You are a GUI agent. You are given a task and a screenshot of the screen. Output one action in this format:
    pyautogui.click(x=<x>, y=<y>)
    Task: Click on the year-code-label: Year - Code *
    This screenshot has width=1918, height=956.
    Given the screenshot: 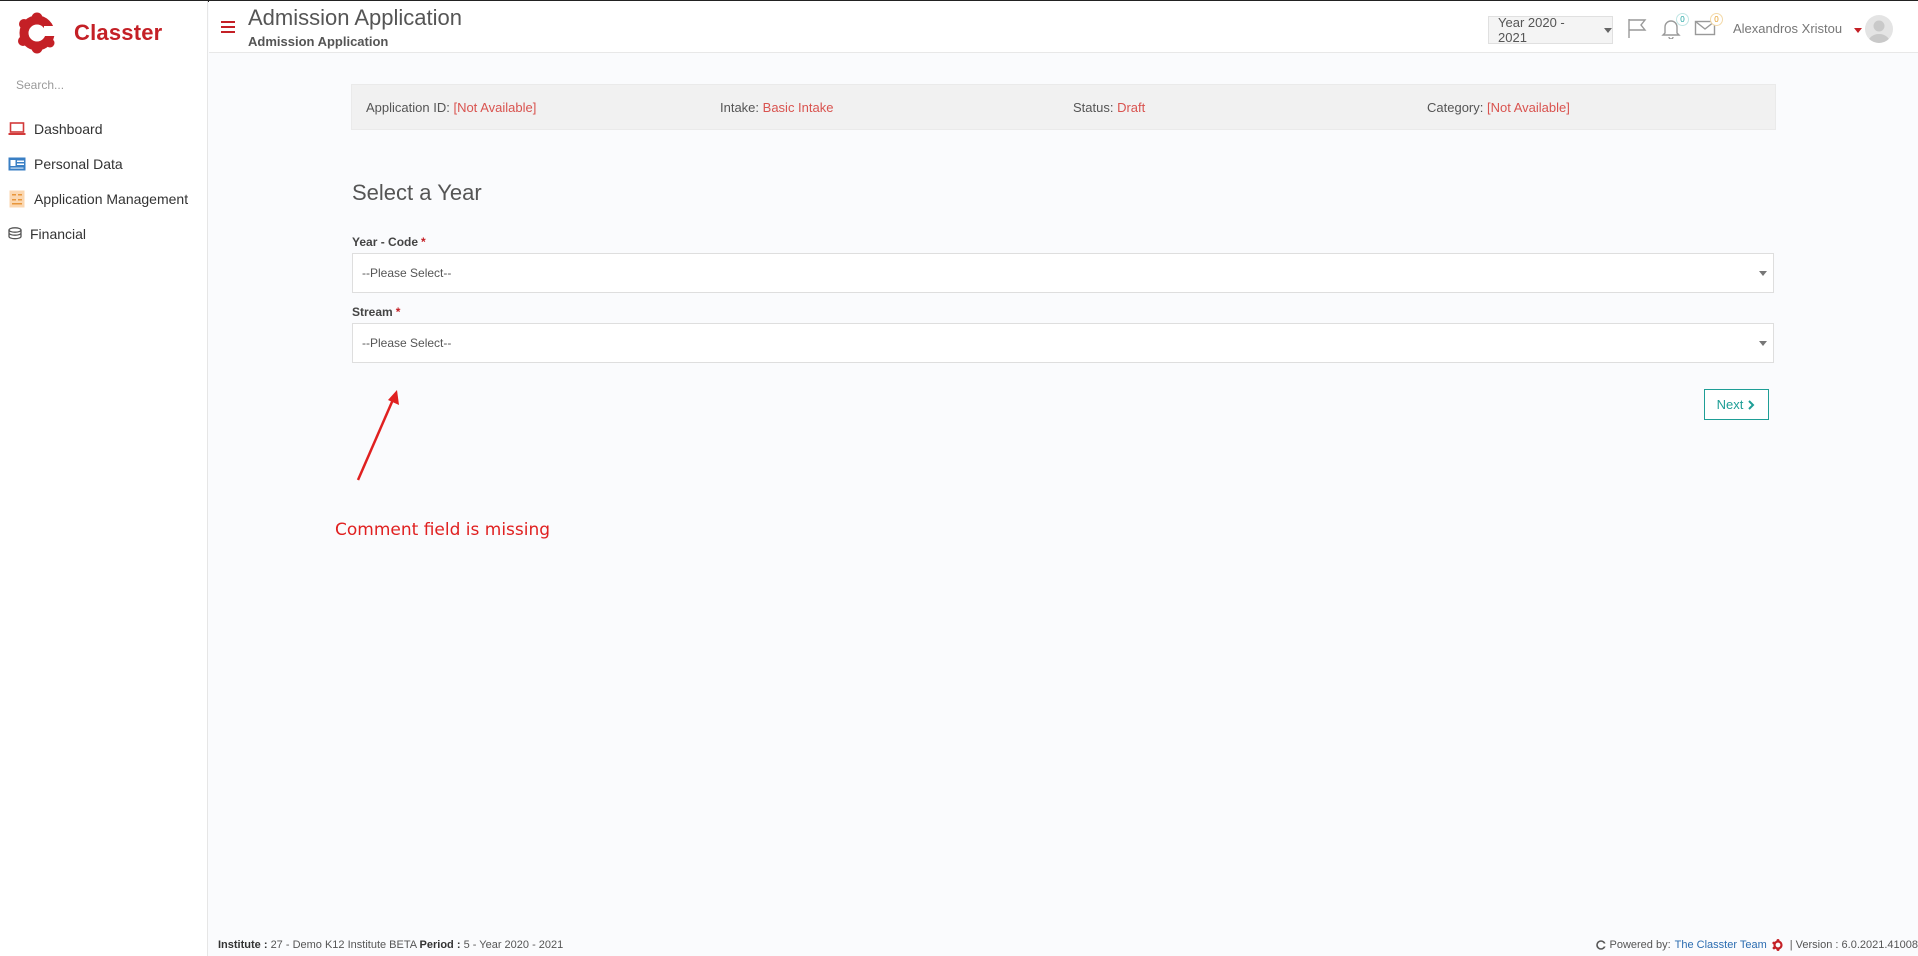 What is the action you would take?
    pyautogui.click(x=389, y=242)
    